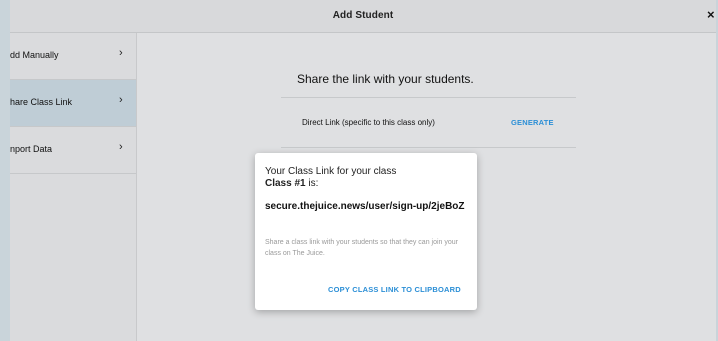 The height and width of the screenshot is (341, 718). I want to click on modal-header: Add Student ×, so click(363, 16).